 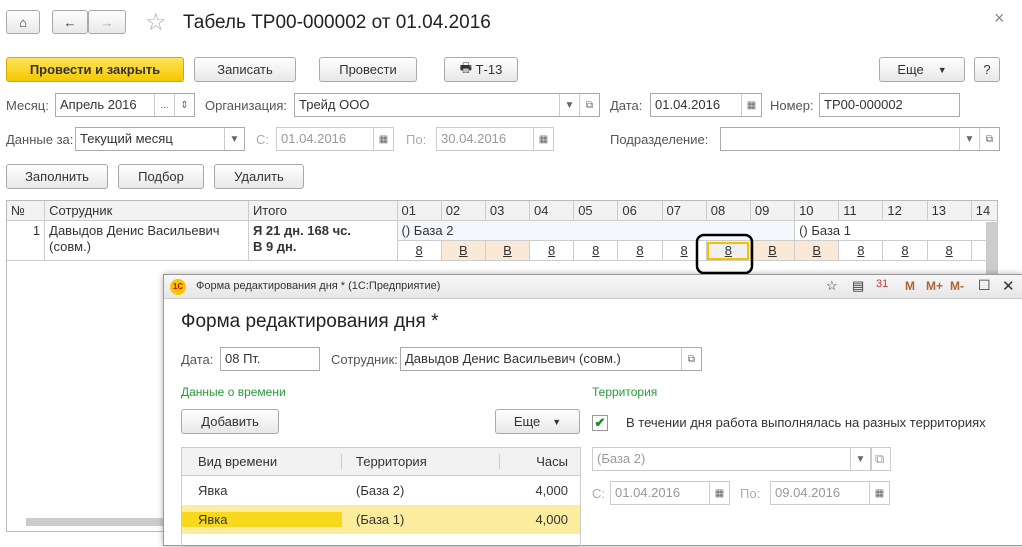 What do you see at coordinates (598, 493) in the screenshot?
I see `dialog-from-label: С:` at bounding box center [598, 493].